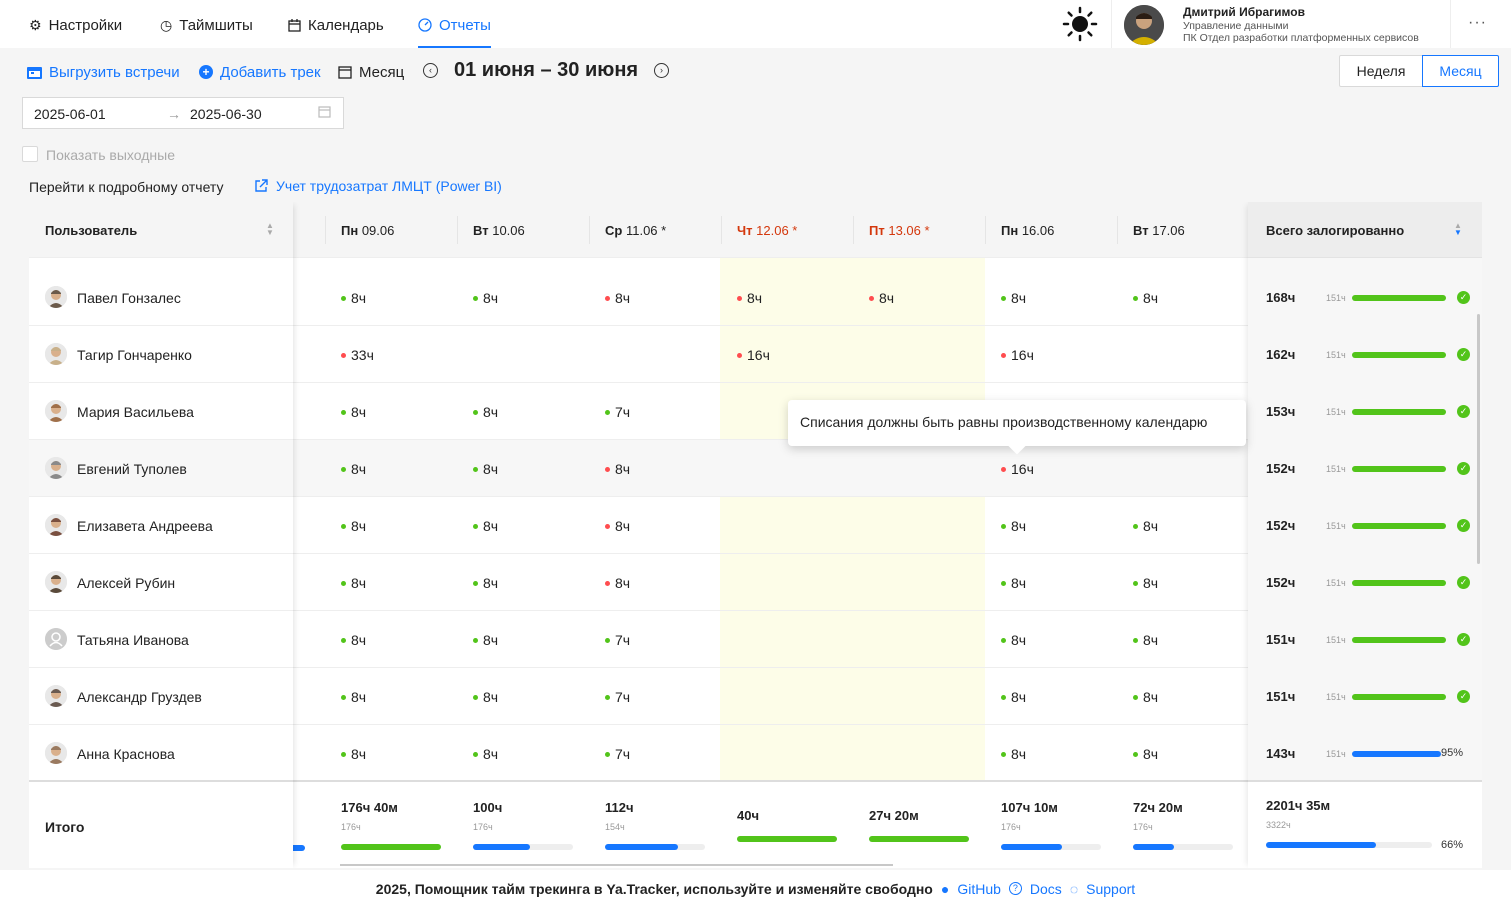 The width and height of the screenshot is (1511, 907). What do you see at coordinates (30, 154) in the screenshot?
I see `show-weekends-checkbox` at bounding box center [30, 154].